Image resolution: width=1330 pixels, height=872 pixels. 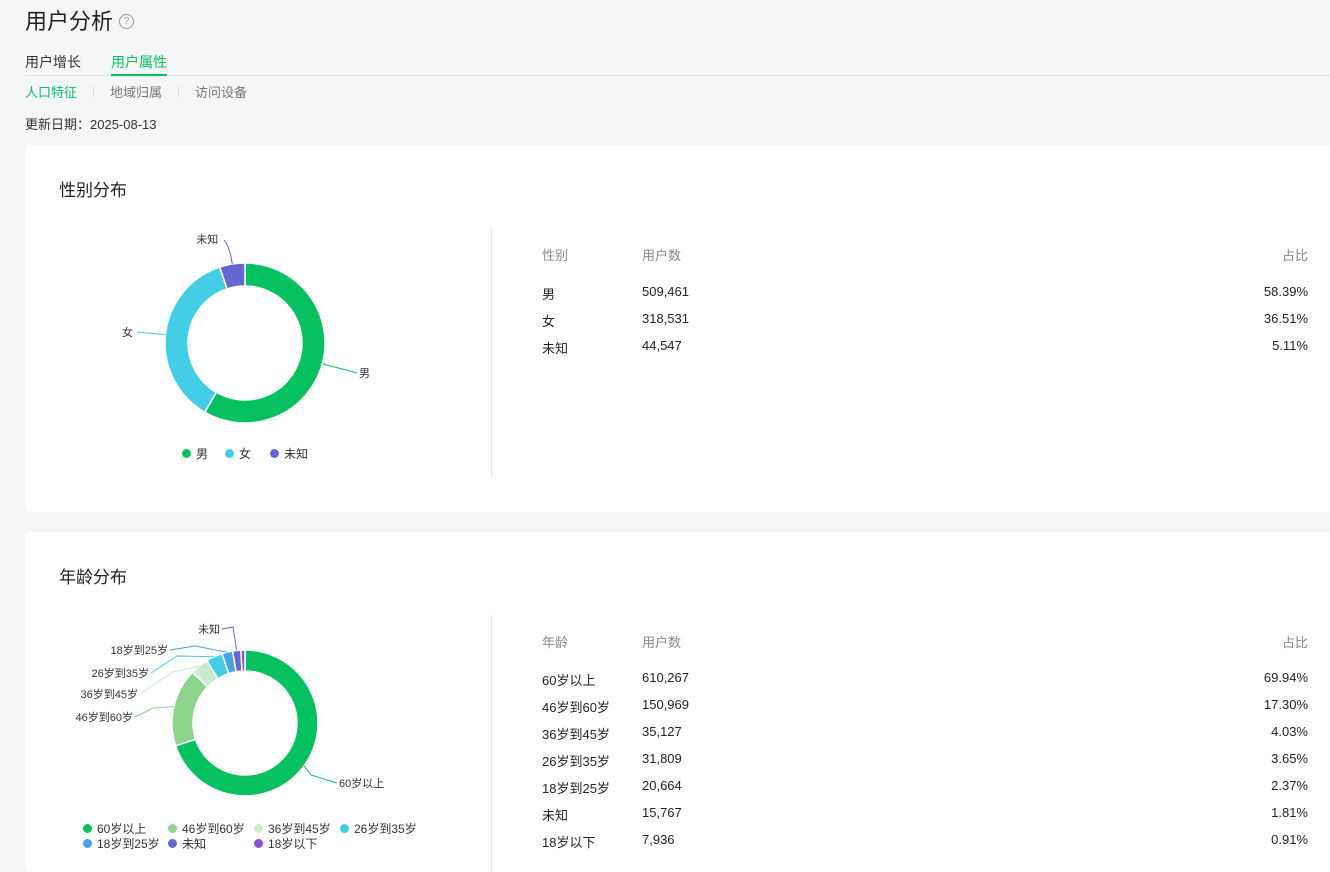 What do you see at coordinates (576, 788) in the screenshot?
I see `table-cell-category: 18岁到25岁` at bounding box center [576, 788].